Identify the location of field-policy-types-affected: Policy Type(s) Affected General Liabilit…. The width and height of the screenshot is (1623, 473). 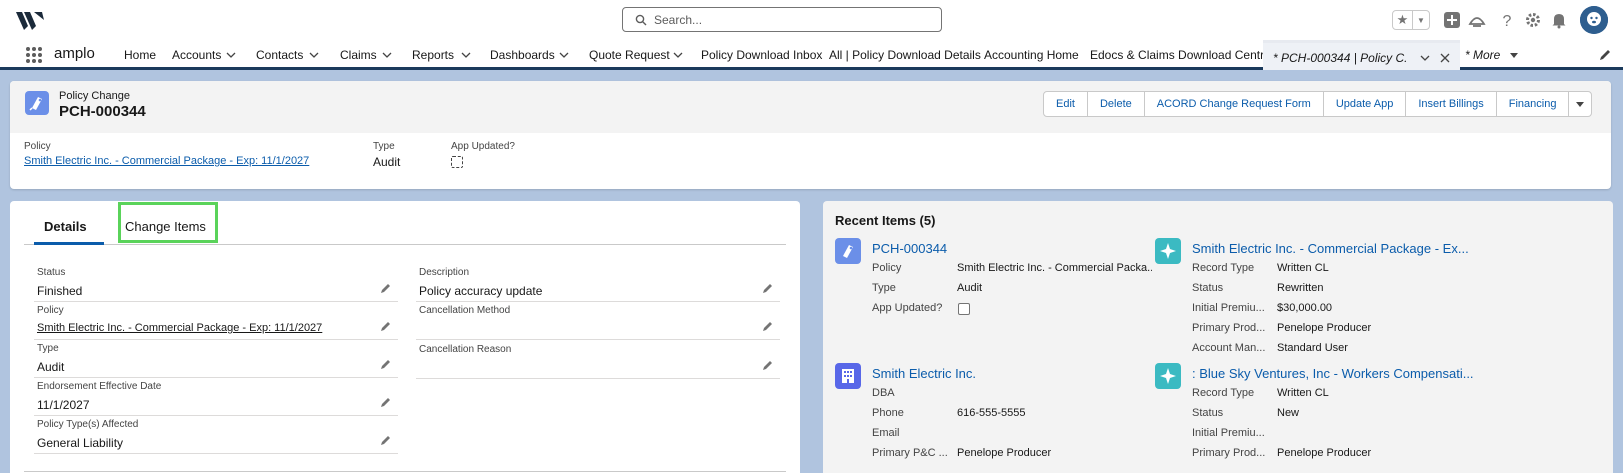
(216, 435).